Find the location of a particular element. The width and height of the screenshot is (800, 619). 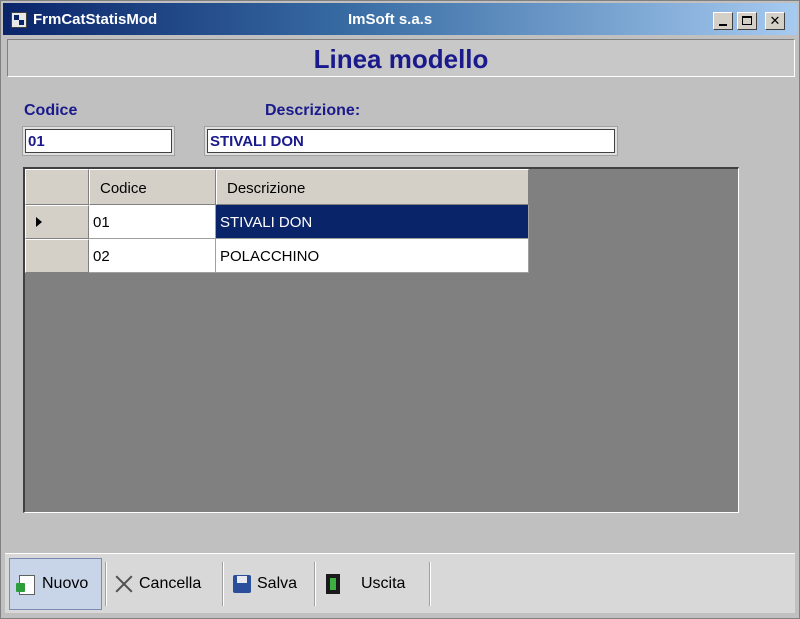

cell-descrizione: STIVALI DON is located at coordinates (372, 222).